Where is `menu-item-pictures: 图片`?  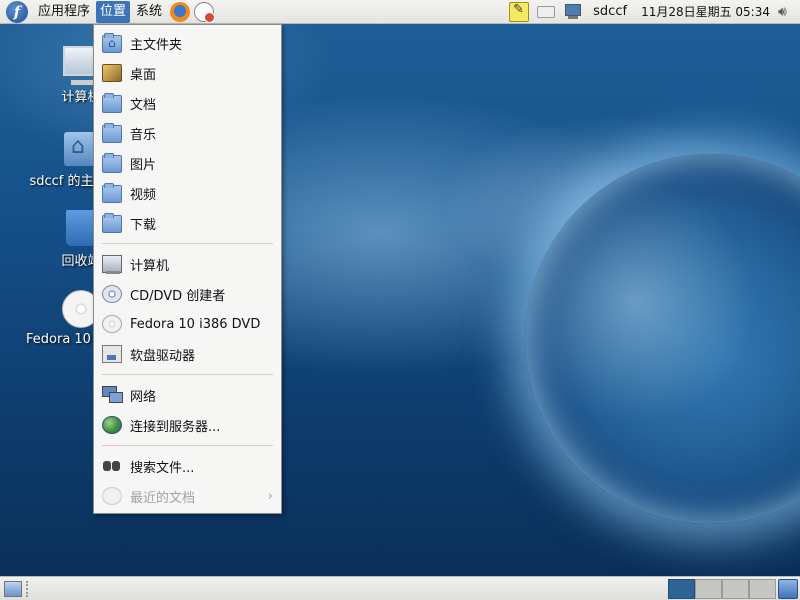
menu-item-pictures: 图片 is located at coordinates (187, 163).